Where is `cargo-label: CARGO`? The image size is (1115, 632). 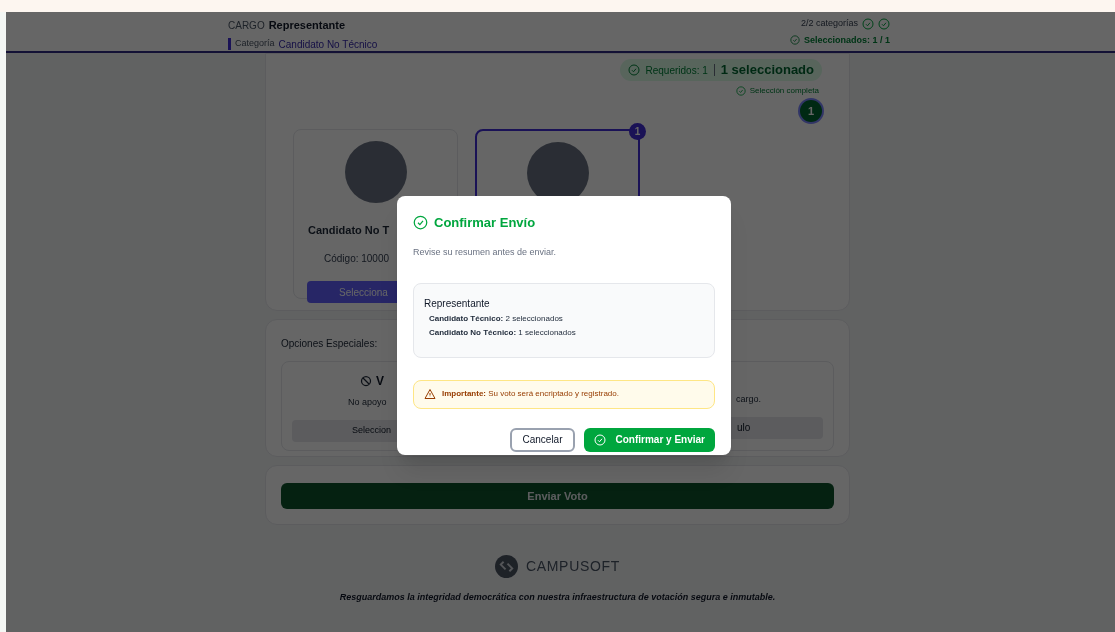 cargo-label: CARGO is located at coordinates (246, 26).